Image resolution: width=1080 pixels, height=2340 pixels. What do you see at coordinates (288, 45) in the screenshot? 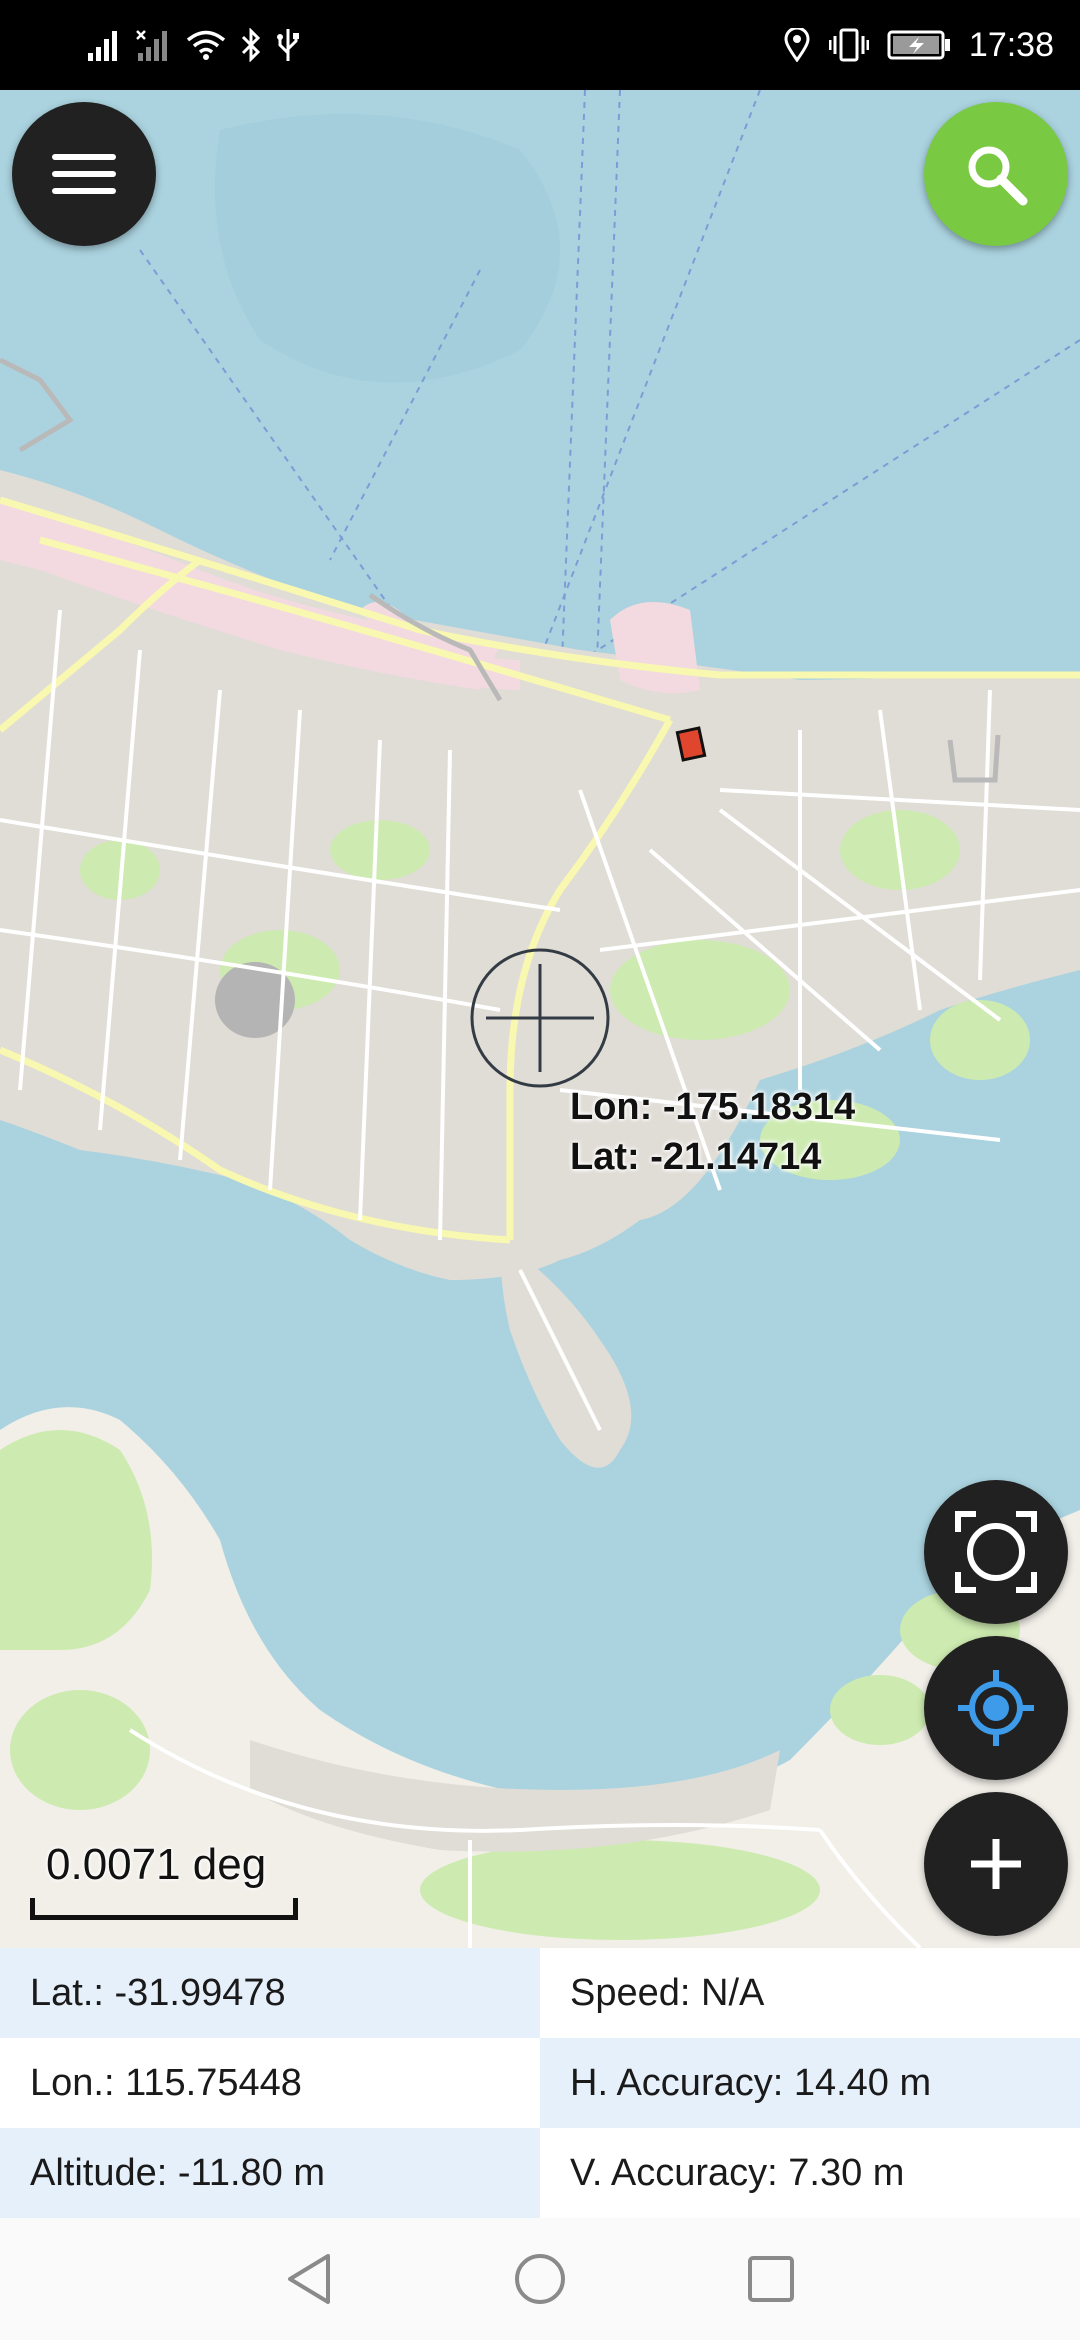
I see `usb-icon` at bounding box center [288, 45].